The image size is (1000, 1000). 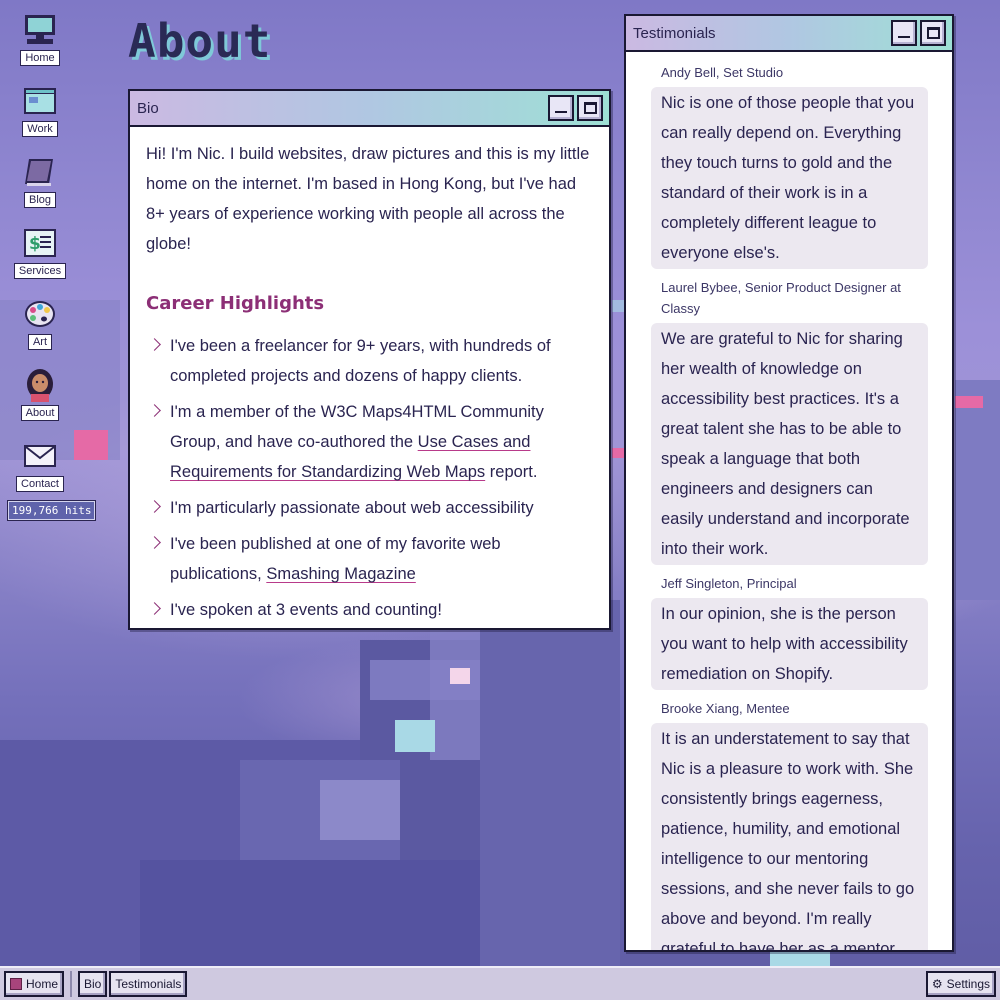 What do you see at coordinates (34, 984) in the screenshot?
I see `taskbar-home-button: Home` at bounding box center [34, 984].